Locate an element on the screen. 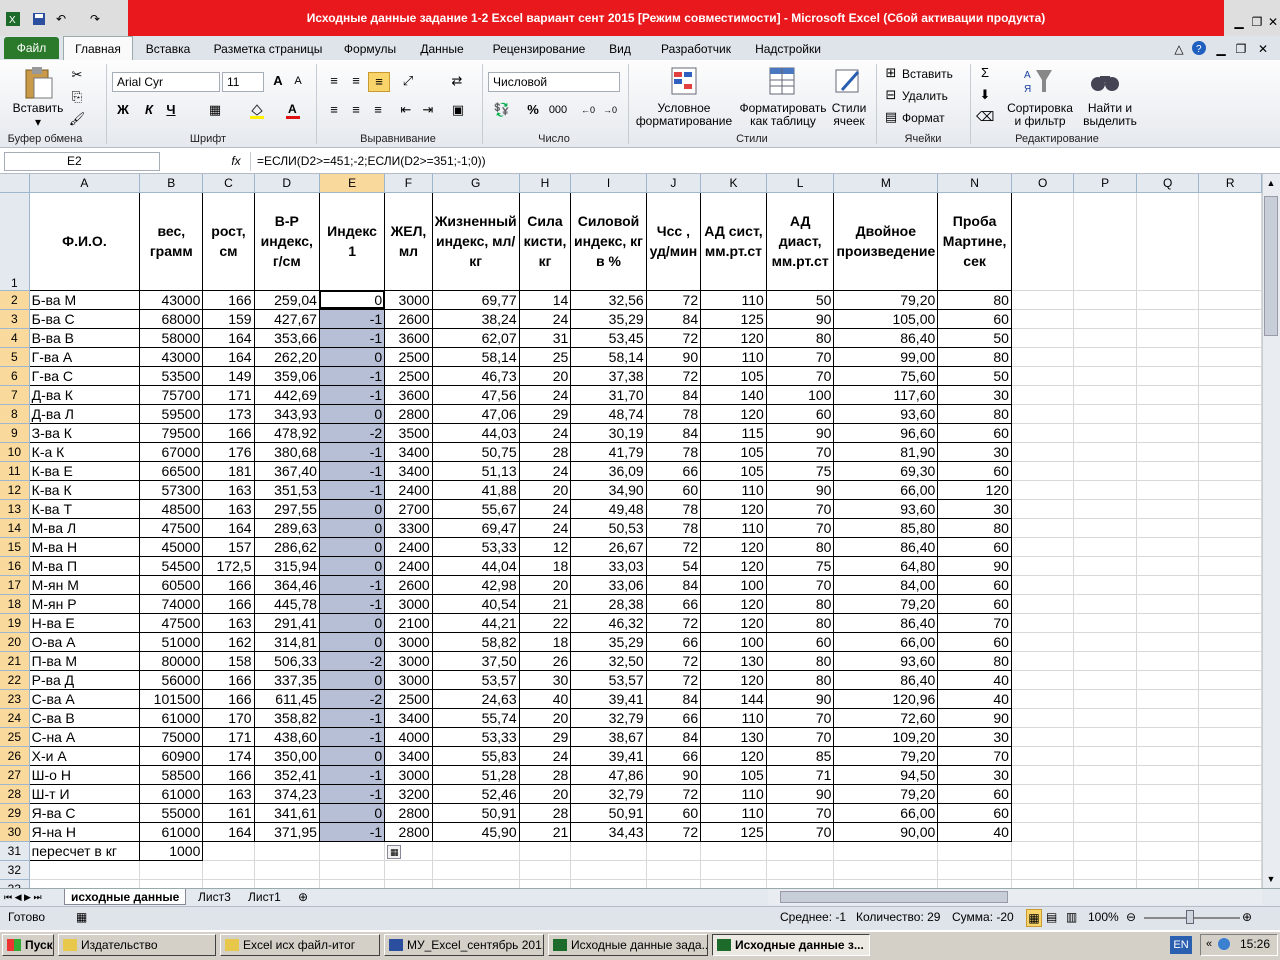  index1-cell: 0 is located at coordinates (352, 528).